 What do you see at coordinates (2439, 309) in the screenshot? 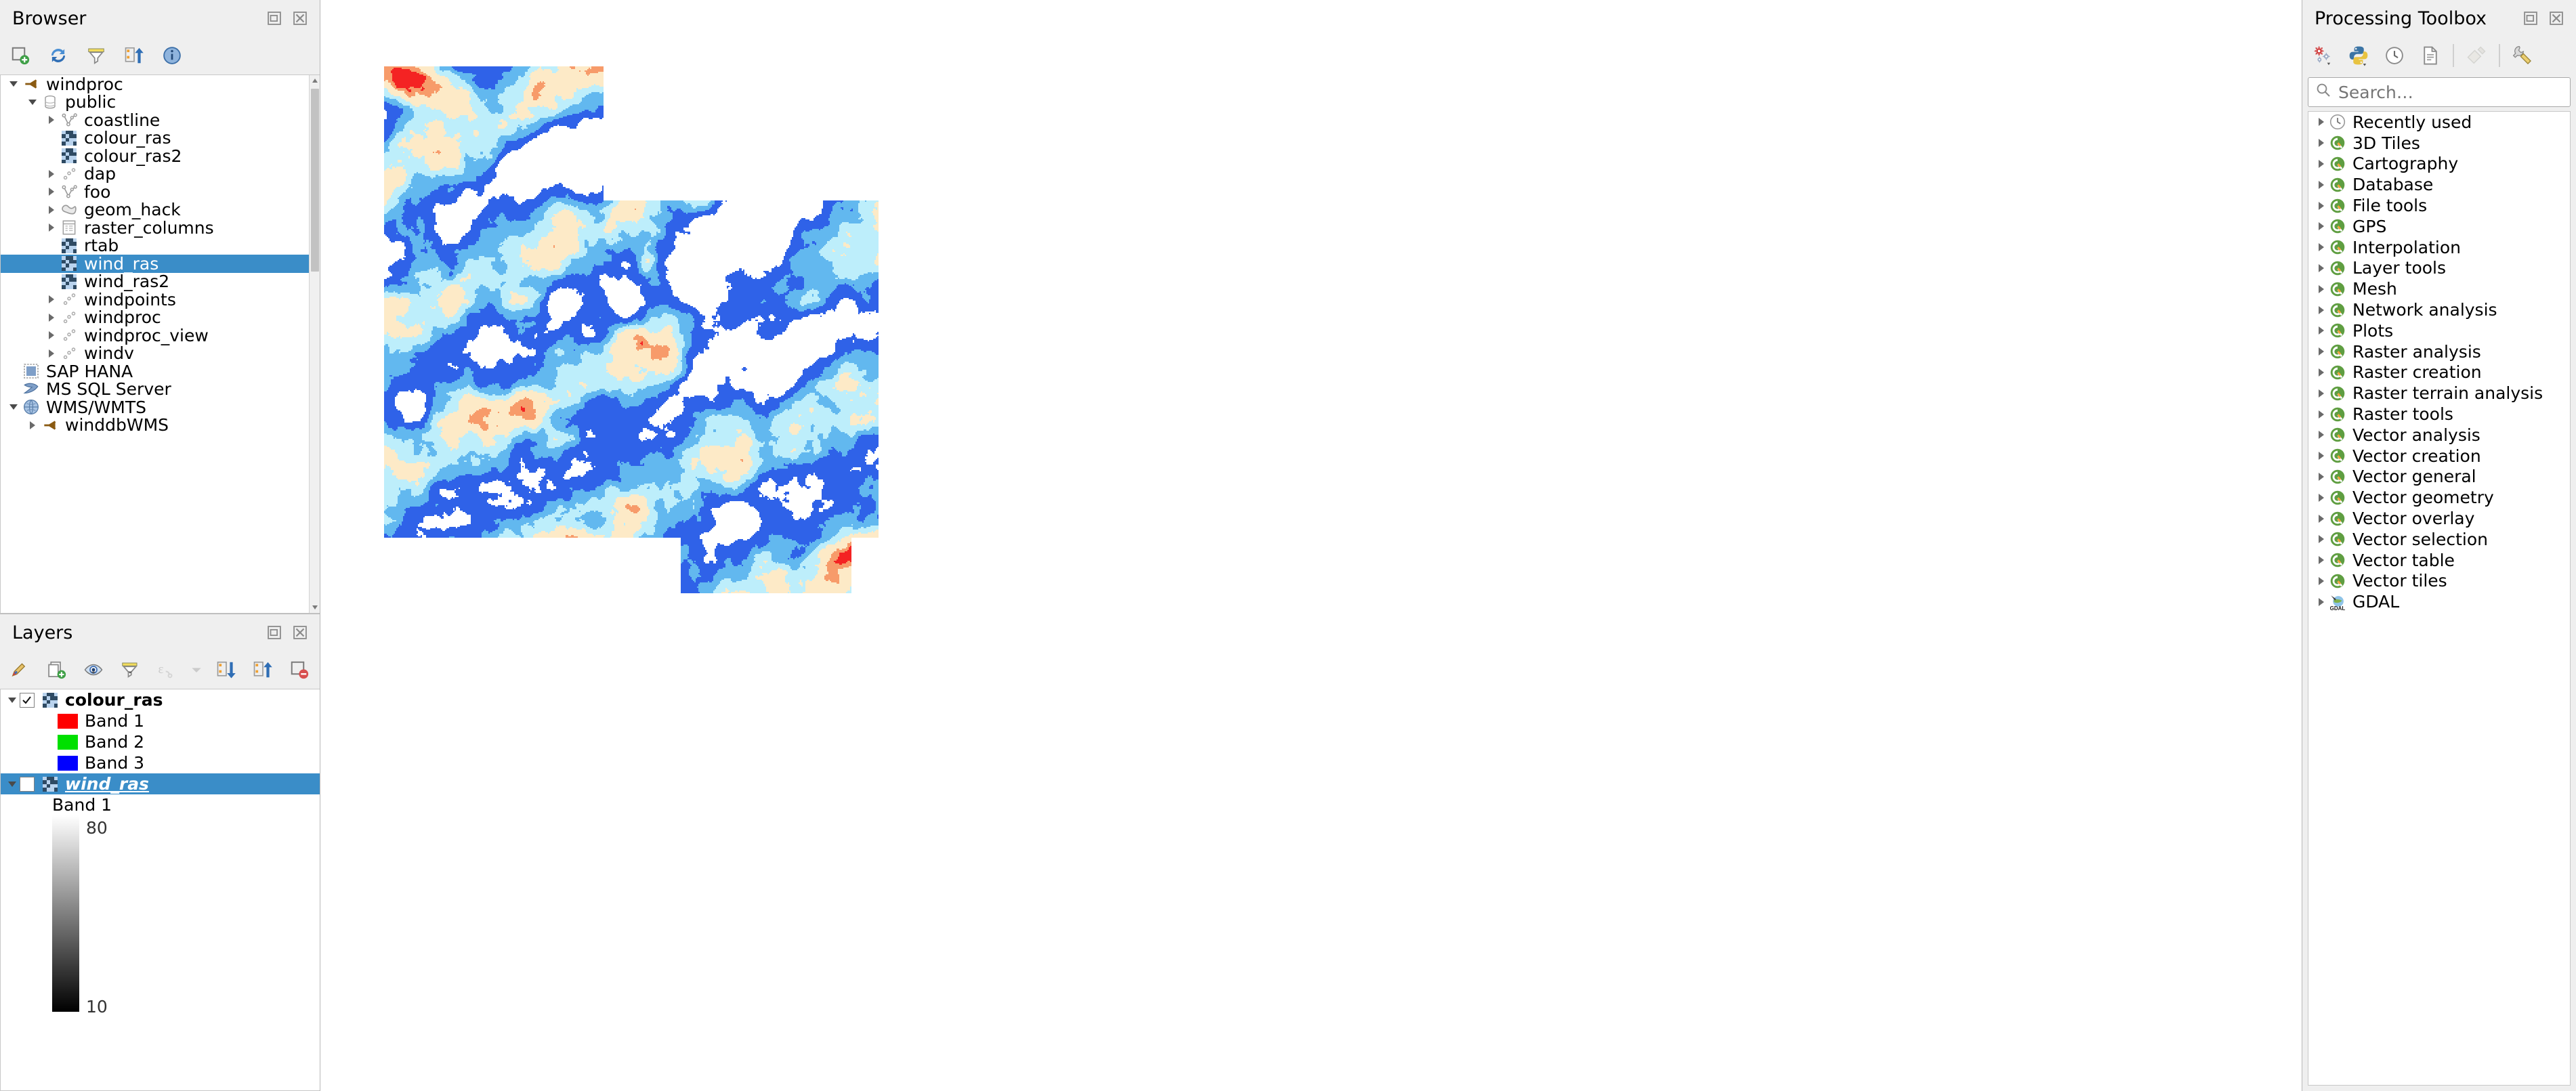
I see `processing-item-network-analysis: Network analysis` at bounding box center [2439, 309].